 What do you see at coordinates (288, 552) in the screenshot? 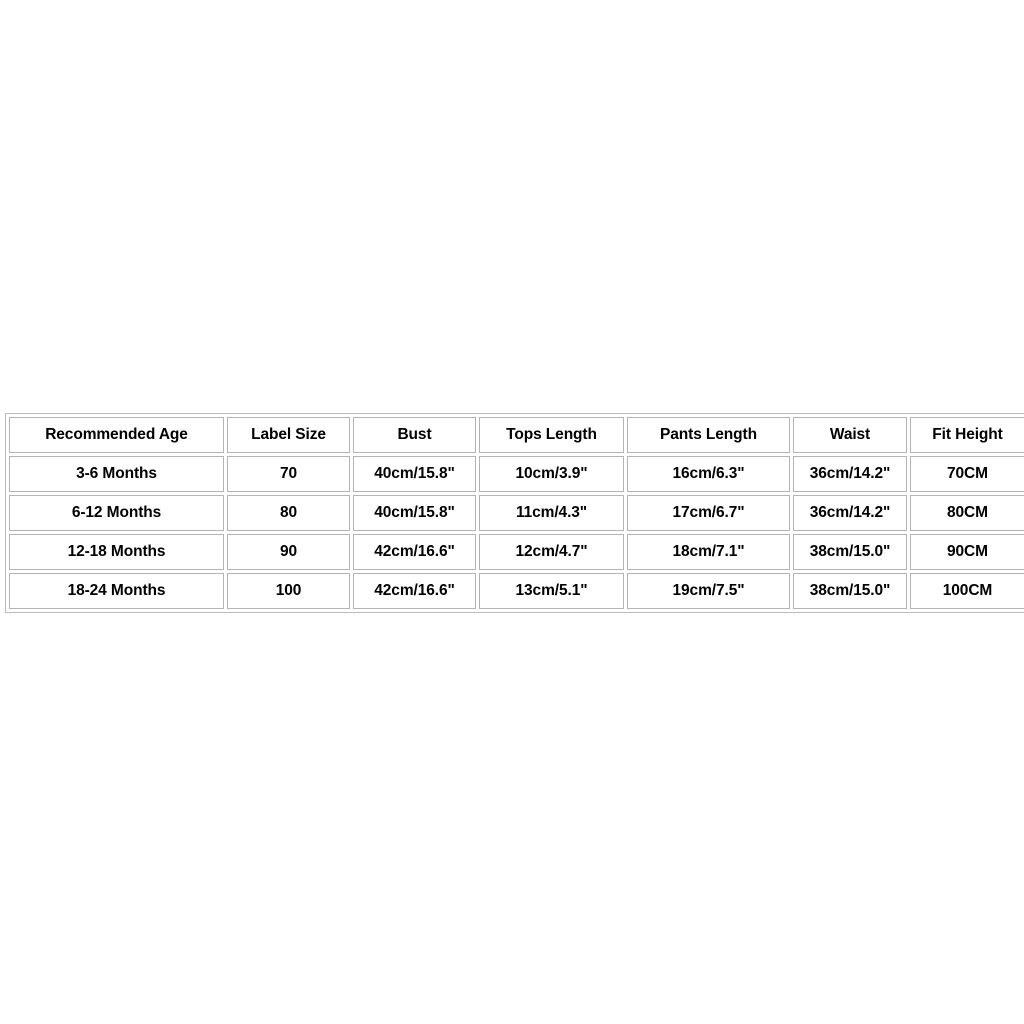
I see `cell-label-size: 90` at bounding box center [288, 552].